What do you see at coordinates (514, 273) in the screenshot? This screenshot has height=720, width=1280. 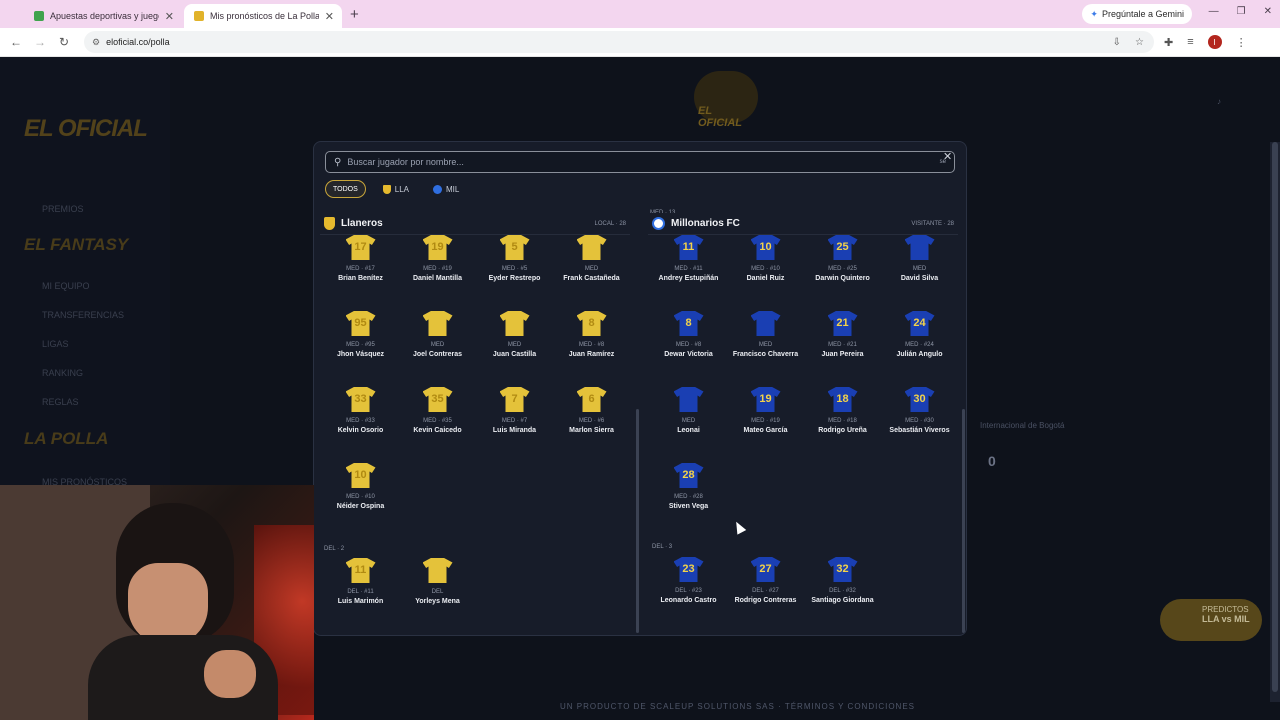 I see `player-card: 5 MED · #5 Eyder Restrepo` at bounding box center [514, 273].